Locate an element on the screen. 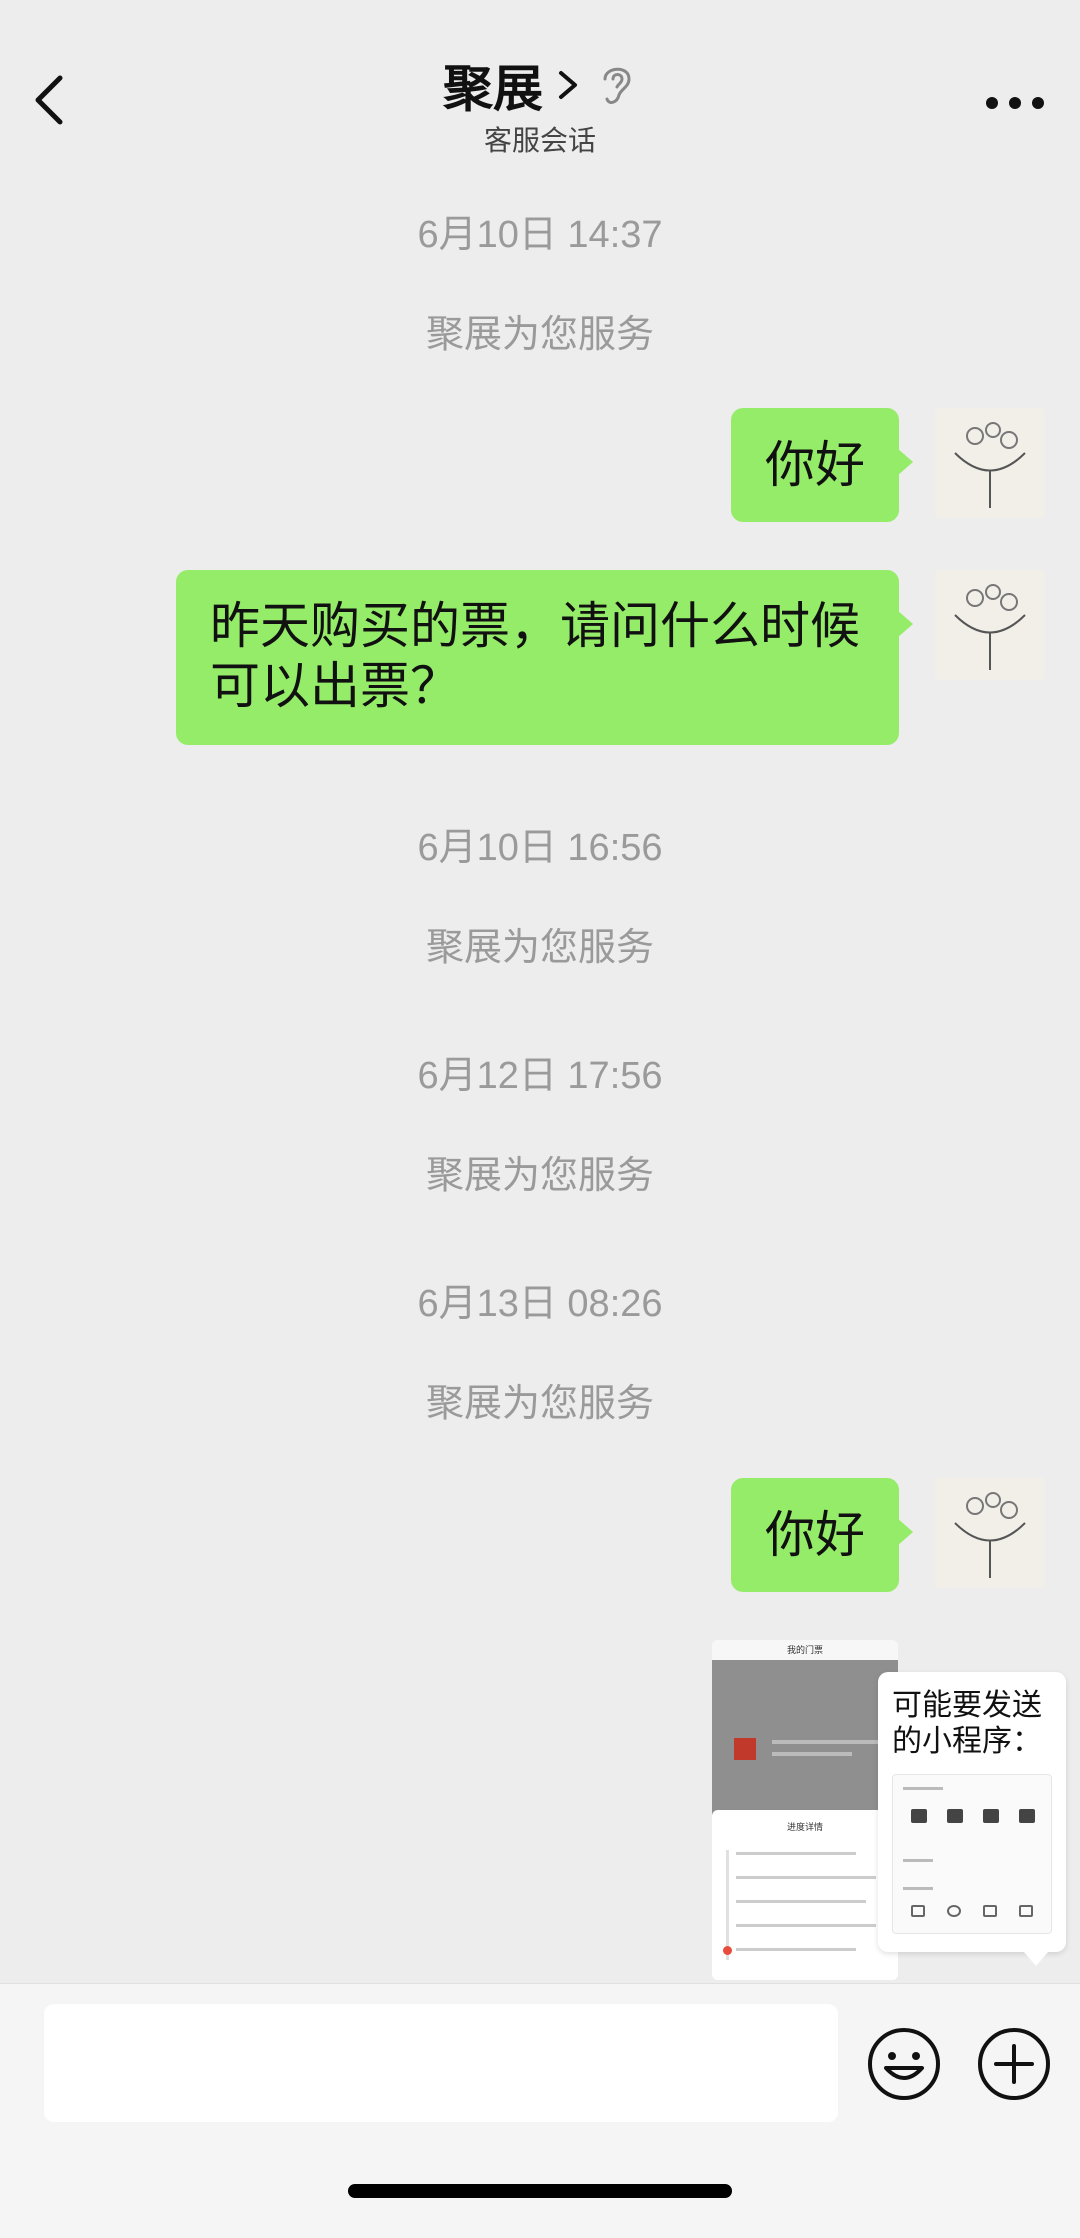  chat-header: 聚展 客服会话 is located at coordinates (540, 85).